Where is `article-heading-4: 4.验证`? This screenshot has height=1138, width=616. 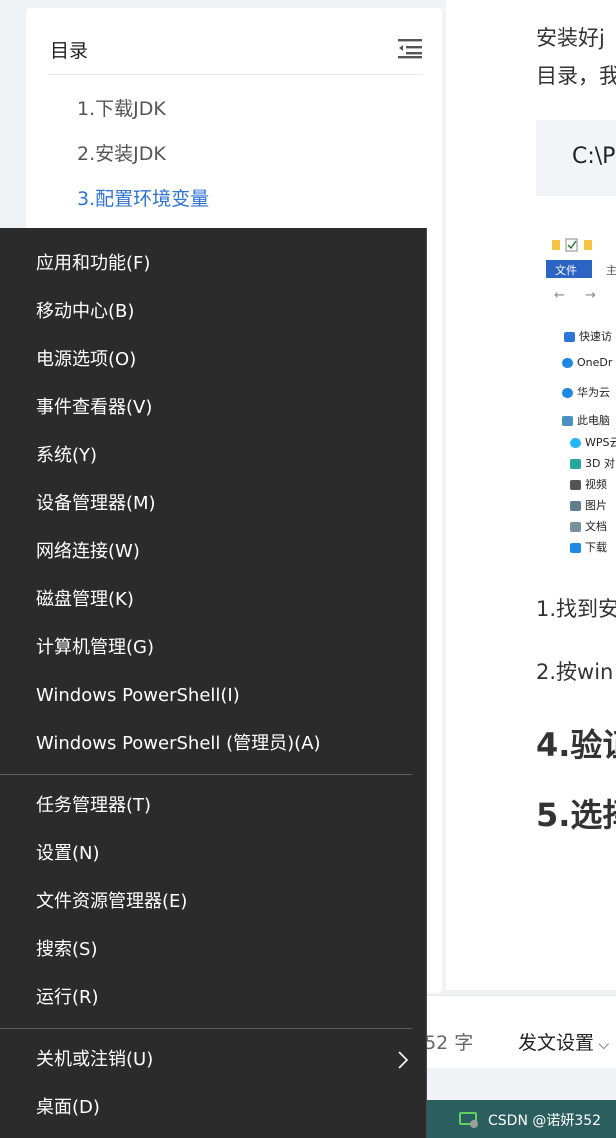
article-heading-4: 4.验证 is located at coordinates (576, 745).